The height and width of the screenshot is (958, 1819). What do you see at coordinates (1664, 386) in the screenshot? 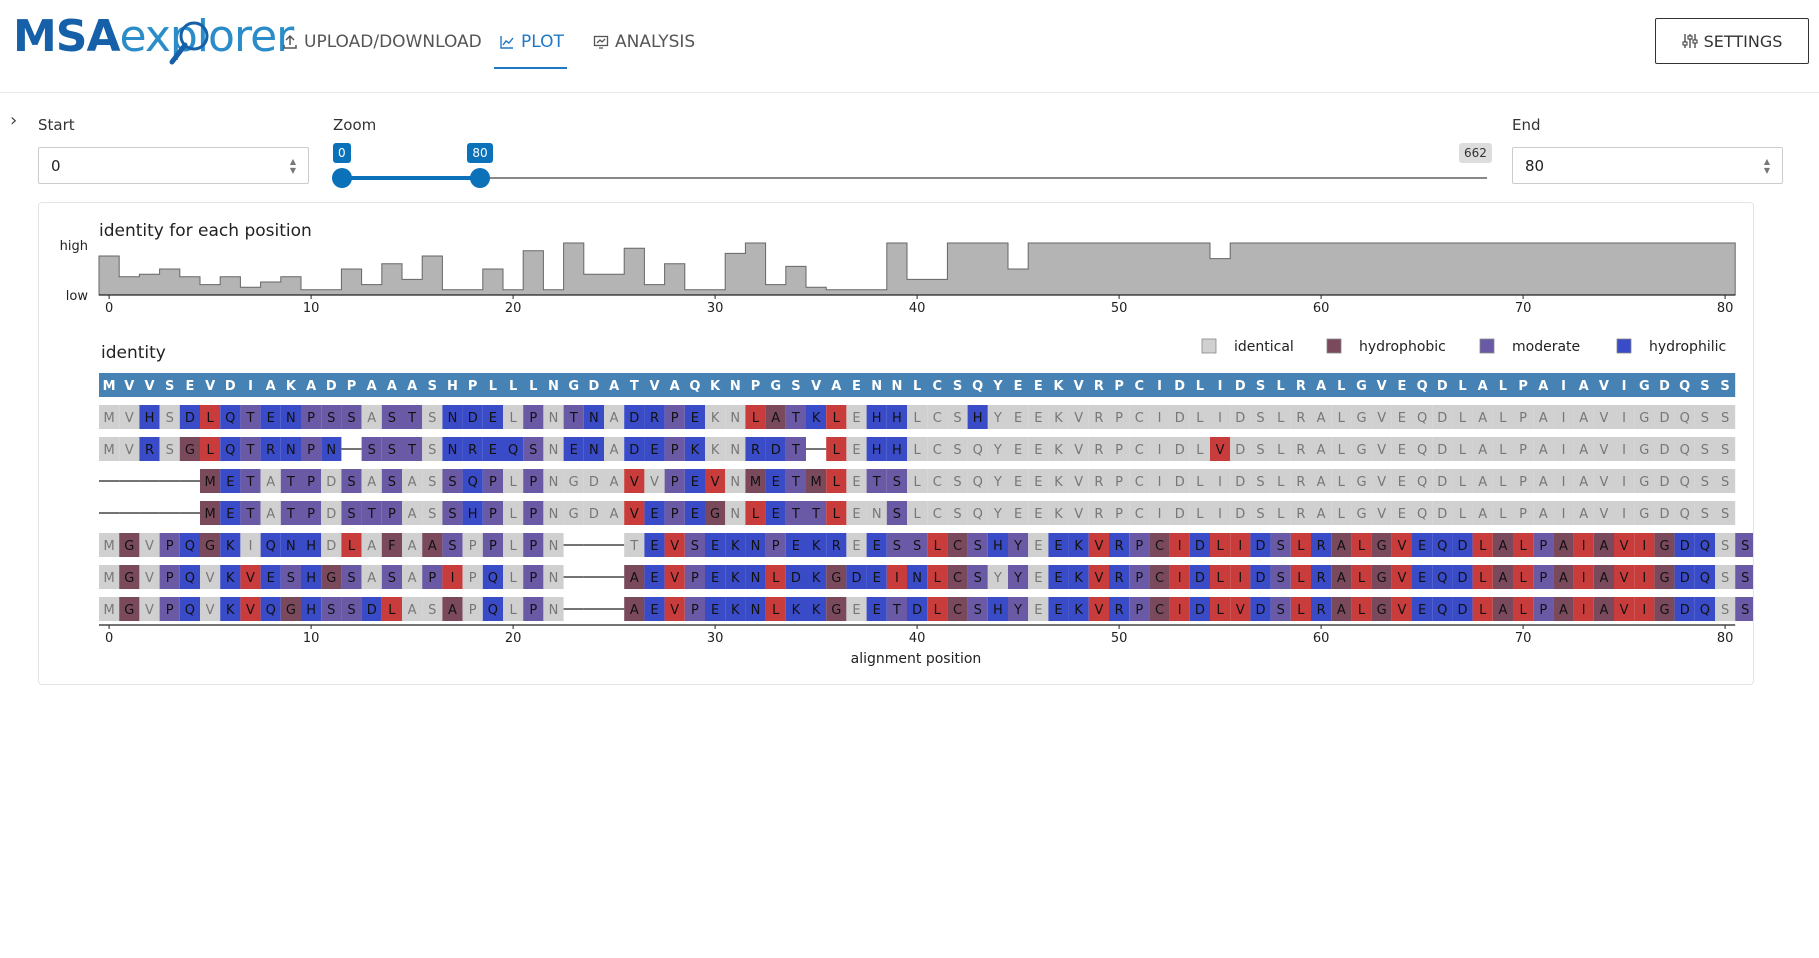
I see `consensus-residue: D` at bounding box center [1664, 386].